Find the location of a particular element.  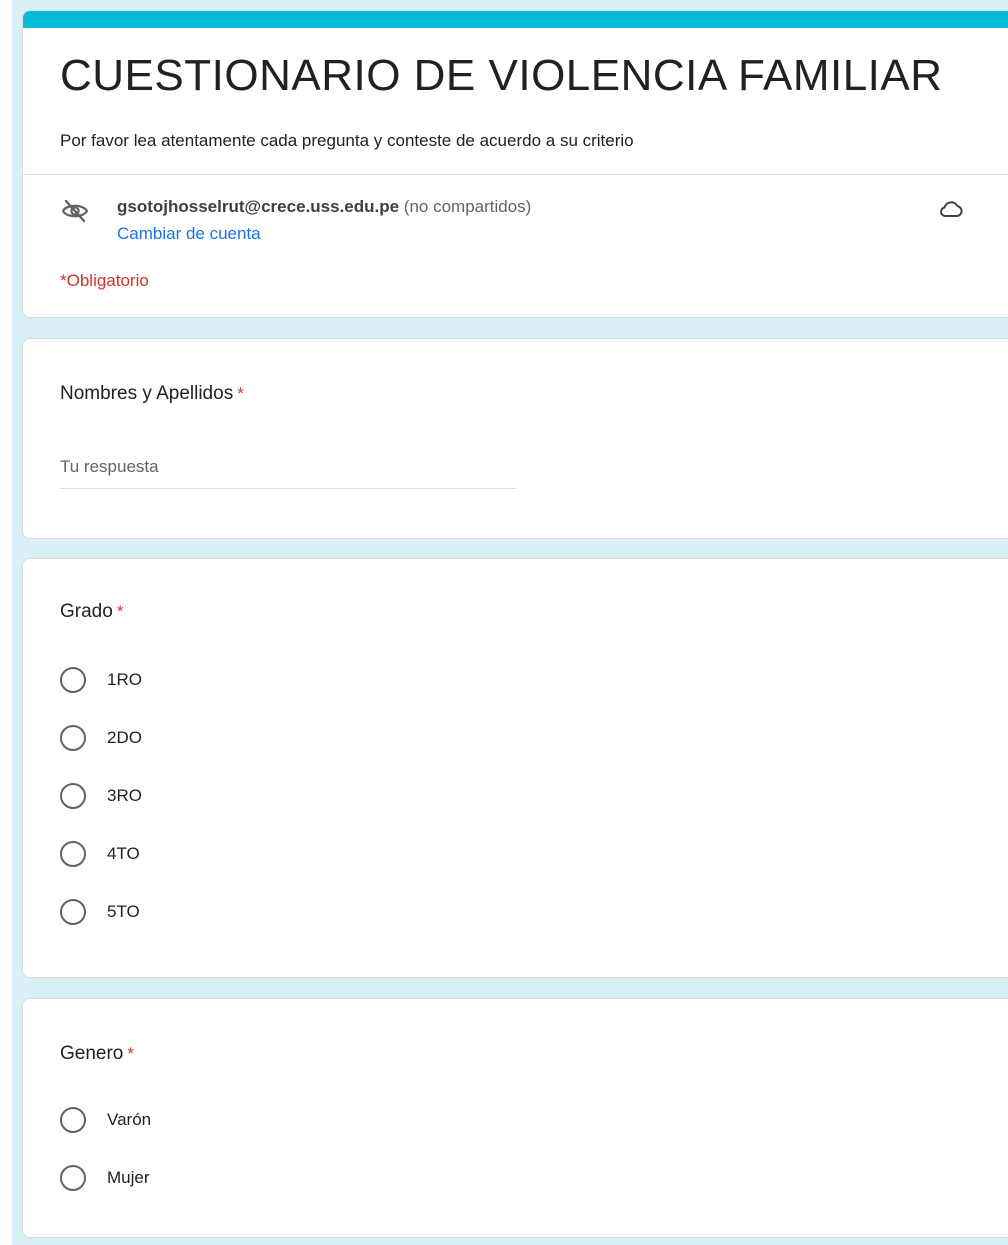

question-title: Genero * is located at coordinates (97, 1054).